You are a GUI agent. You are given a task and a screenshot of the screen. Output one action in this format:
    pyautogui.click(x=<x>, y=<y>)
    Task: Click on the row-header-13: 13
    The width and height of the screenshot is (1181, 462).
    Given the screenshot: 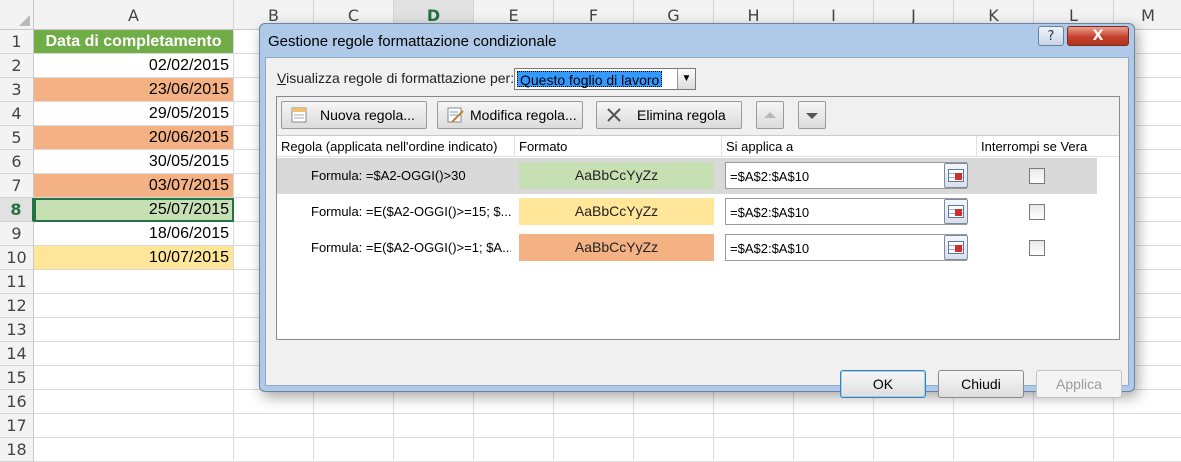 What is the action you would take?
    pyautogui.click(x=17, y=330)
    